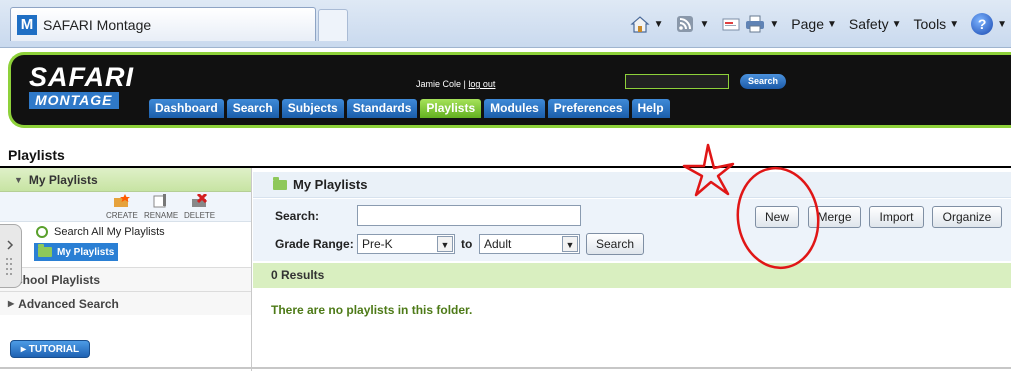 The width and height of the screenshot is (1011, 371). What do you see at coordinates (930, 24) in the screenshot?
I see `tools-menu-label: Tools` at bounding box center [930, 24].